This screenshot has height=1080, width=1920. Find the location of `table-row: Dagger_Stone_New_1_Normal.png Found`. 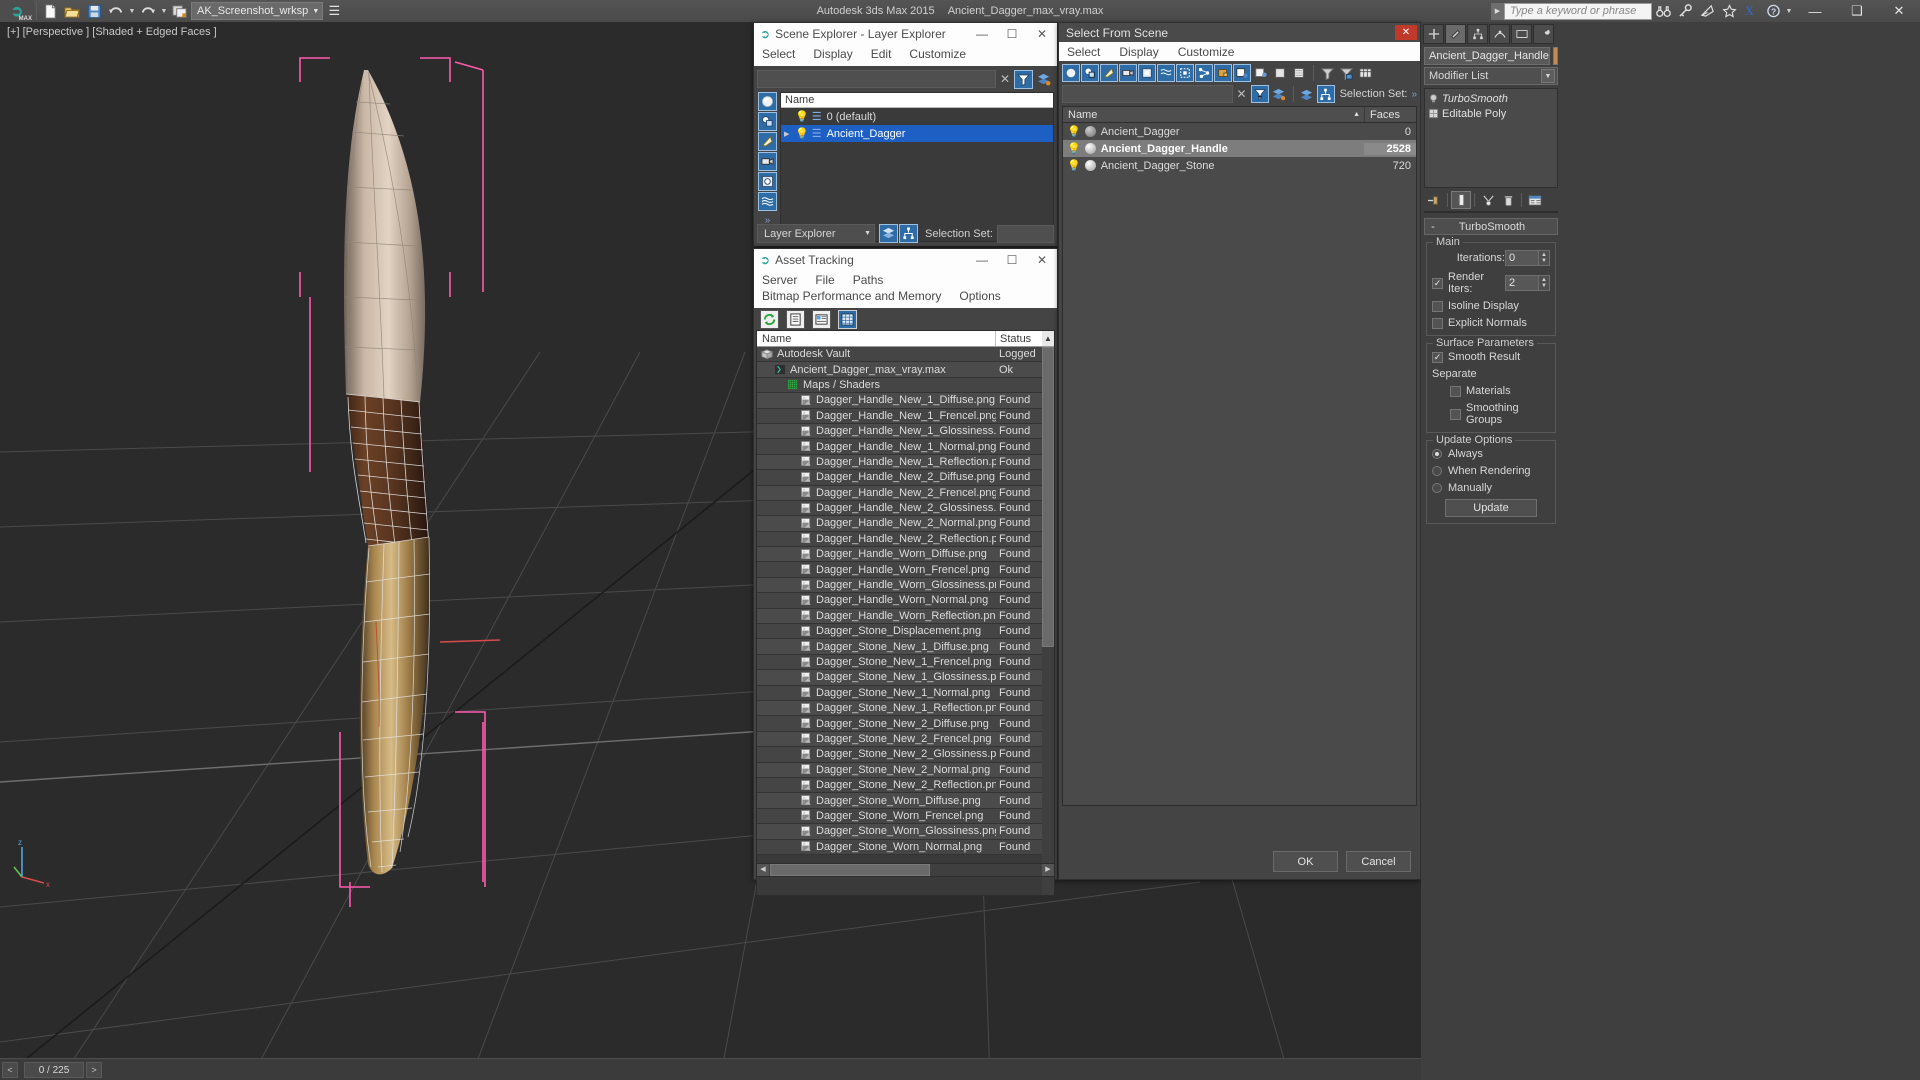

table-row: Dagger_Stone_New_1_Normal.png Found is located at coordinates (905, 693).